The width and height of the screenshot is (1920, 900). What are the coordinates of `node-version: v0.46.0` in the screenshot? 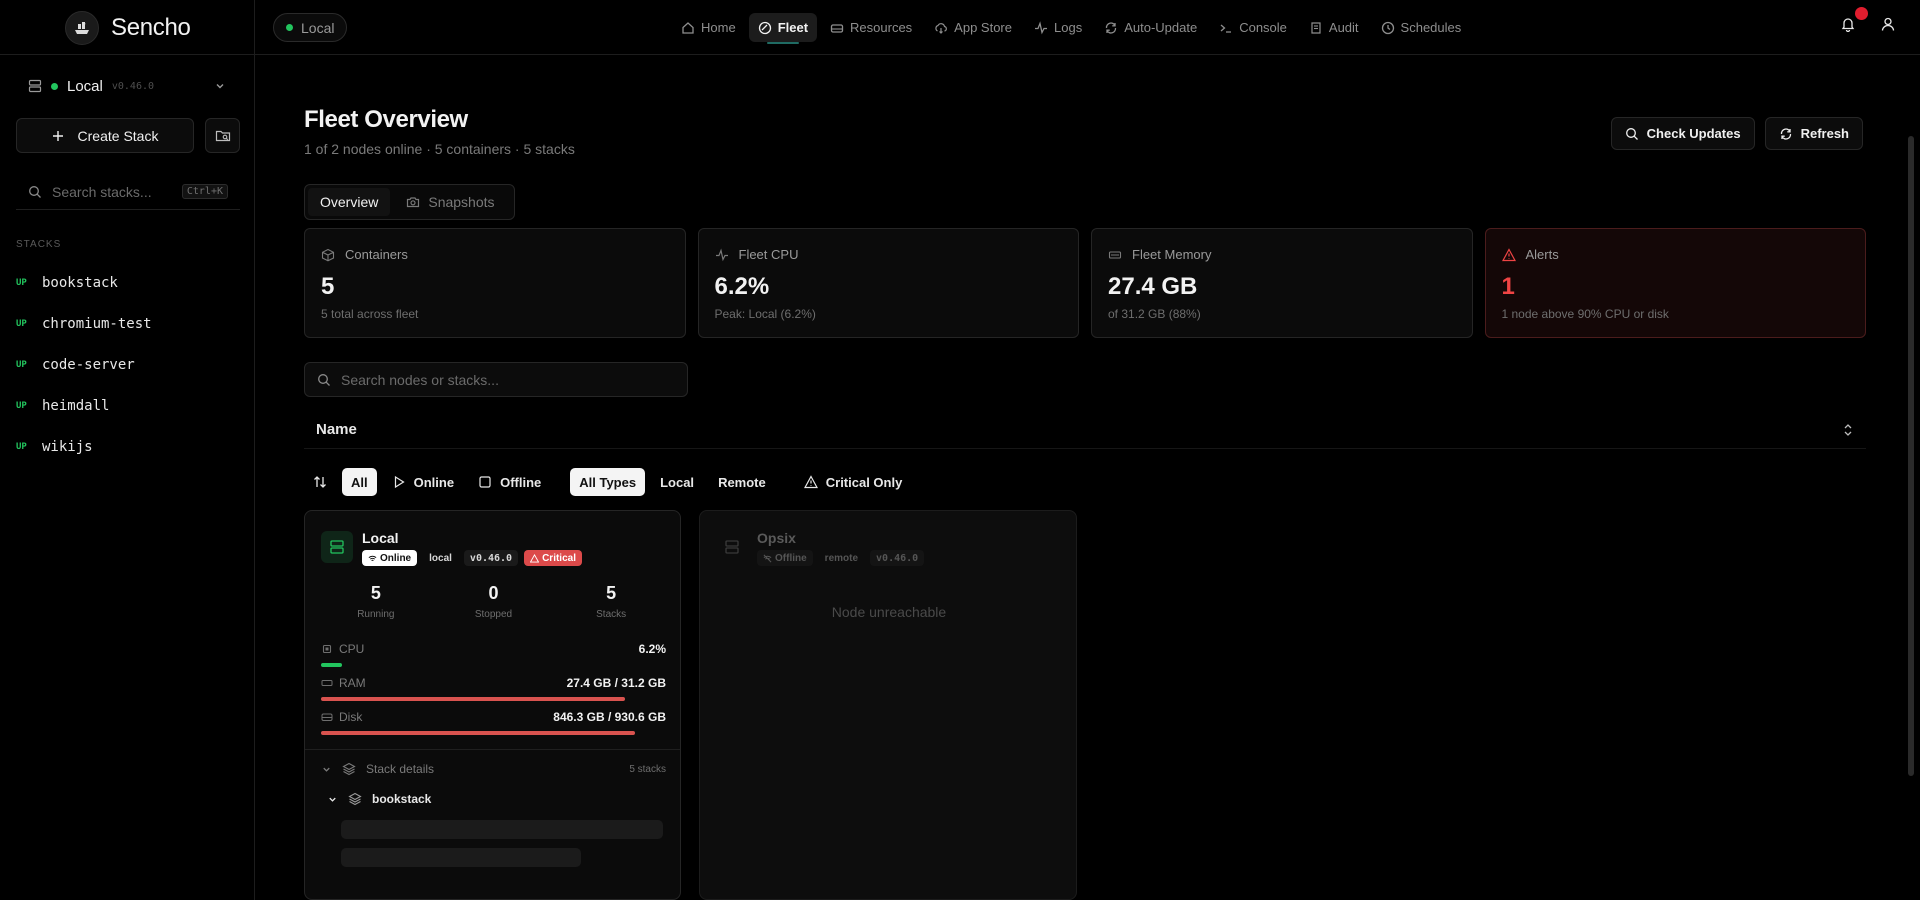 It's located at (133, 86).